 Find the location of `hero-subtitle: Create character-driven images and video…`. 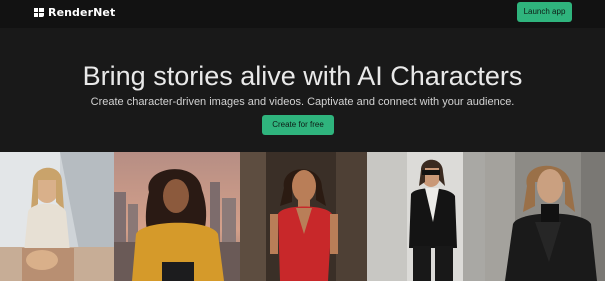

hero-subtitle: Create character-driven images and video… is located at coordinates (302, 102).